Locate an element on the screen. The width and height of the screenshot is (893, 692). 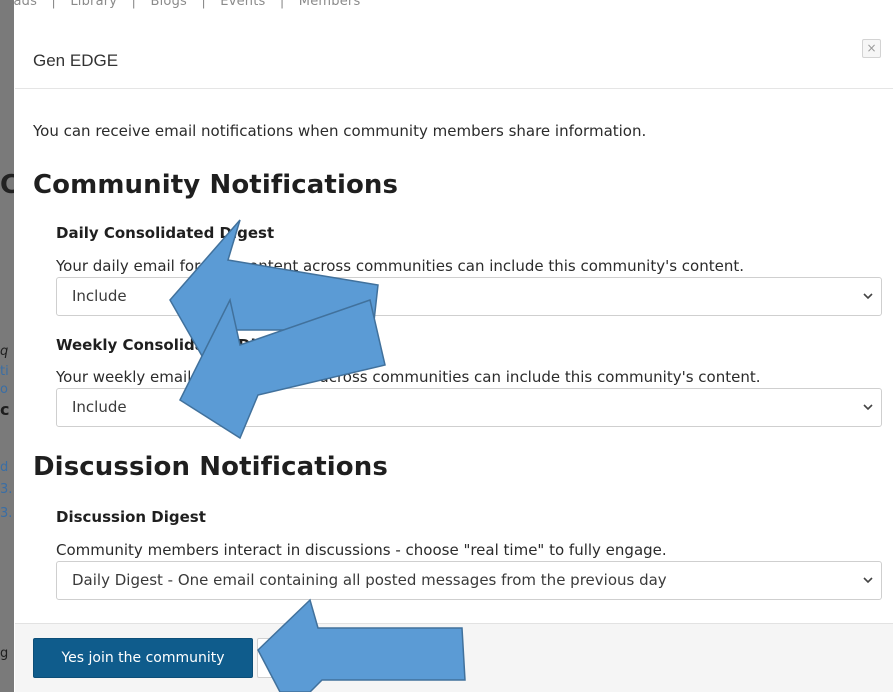
bg-nav-item: Library is located at coordinates (94, 4).